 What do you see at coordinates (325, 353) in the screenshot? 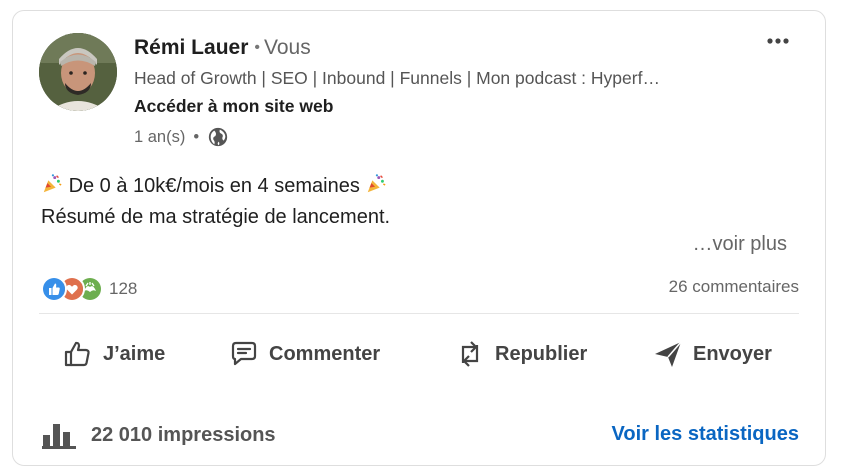
I see `comment-label: Commenter` at bounding box center [325, 353].